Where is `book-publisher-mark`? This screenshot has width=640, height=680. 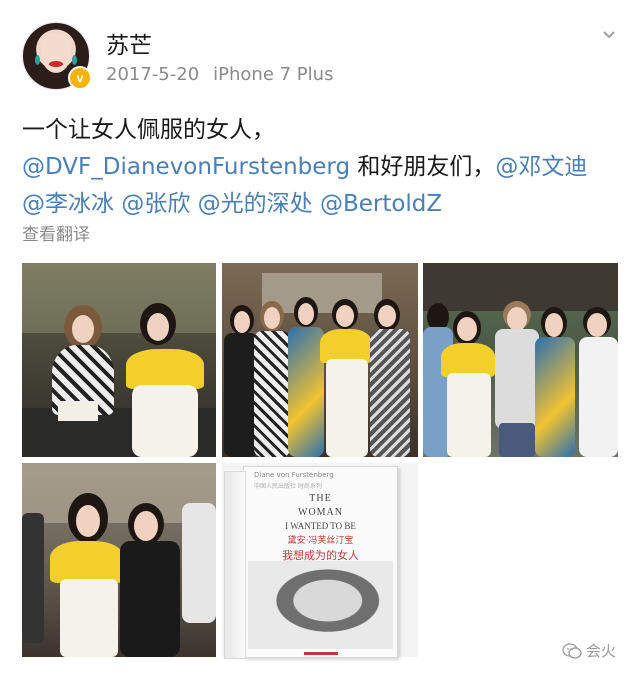
book-publisher-mark is located at coordinates (321, 653).